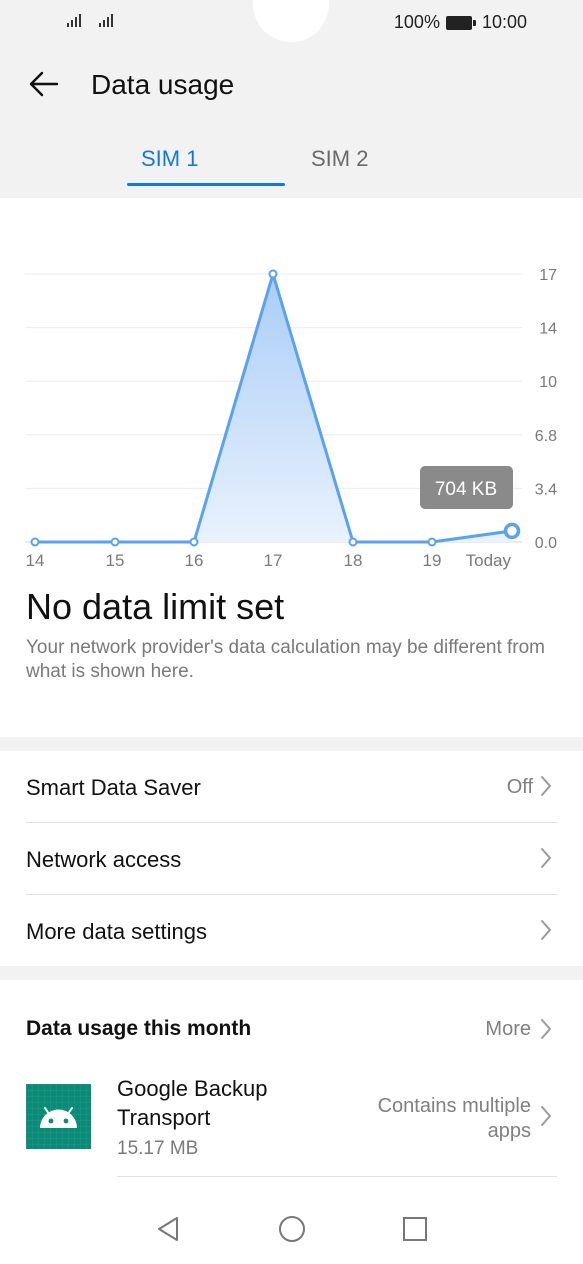 The height and width of the screenshot is (1264, 583). I want to click on smart-data-saver-row: Smart Data Saver Off, so click(291, 787).